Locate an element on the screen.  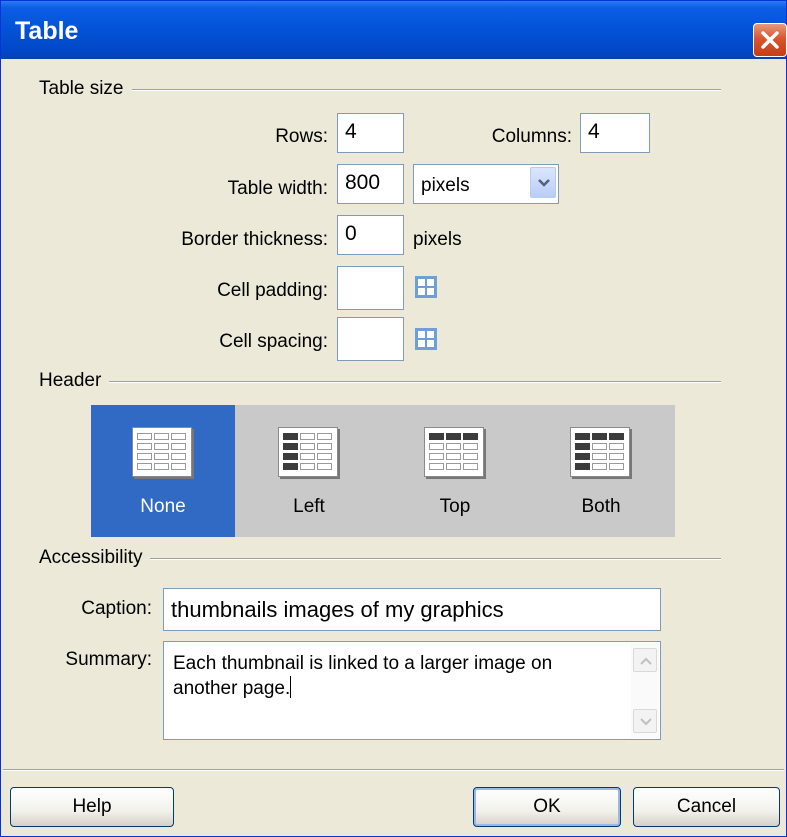
rows-input: 4 is located at coordinates (370, 133).